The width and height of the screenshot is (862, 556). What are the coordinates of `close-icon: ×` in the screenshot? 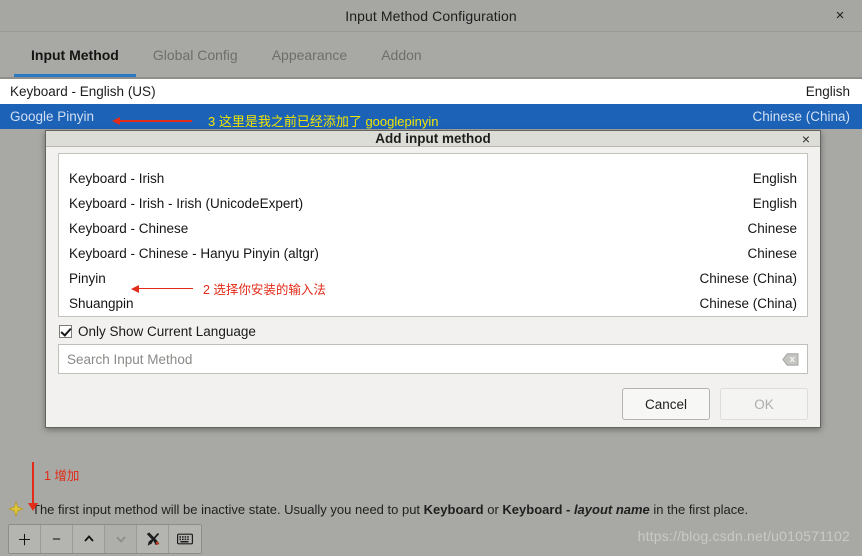 It's located at (840, 16).